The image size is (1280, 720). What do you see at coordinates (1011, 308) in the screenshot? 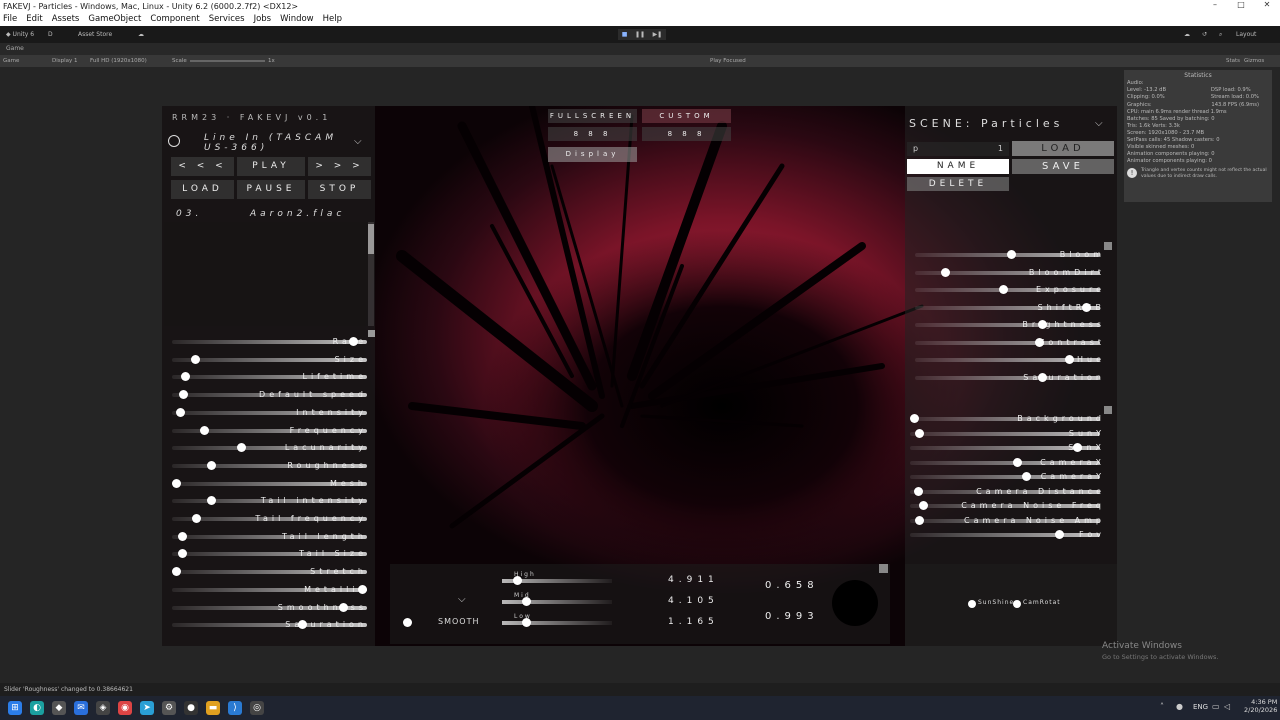
I see `slider-shiftrgb: ShiftRGB` at bounding box center [1011, 308].